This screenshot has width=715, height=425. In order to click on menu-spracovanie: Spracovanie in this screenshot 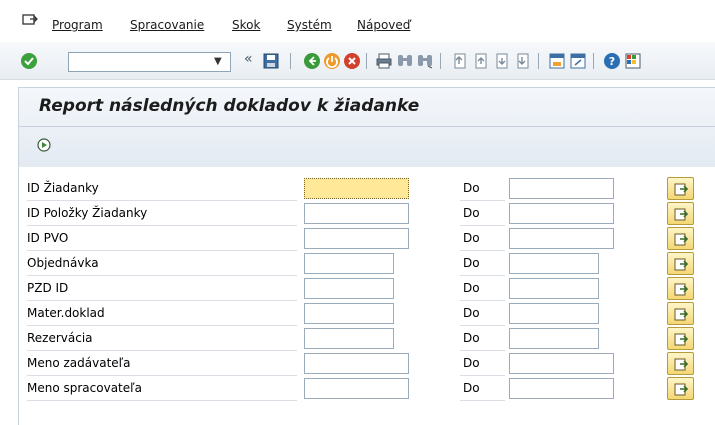, I will do `click(167, 25)`.